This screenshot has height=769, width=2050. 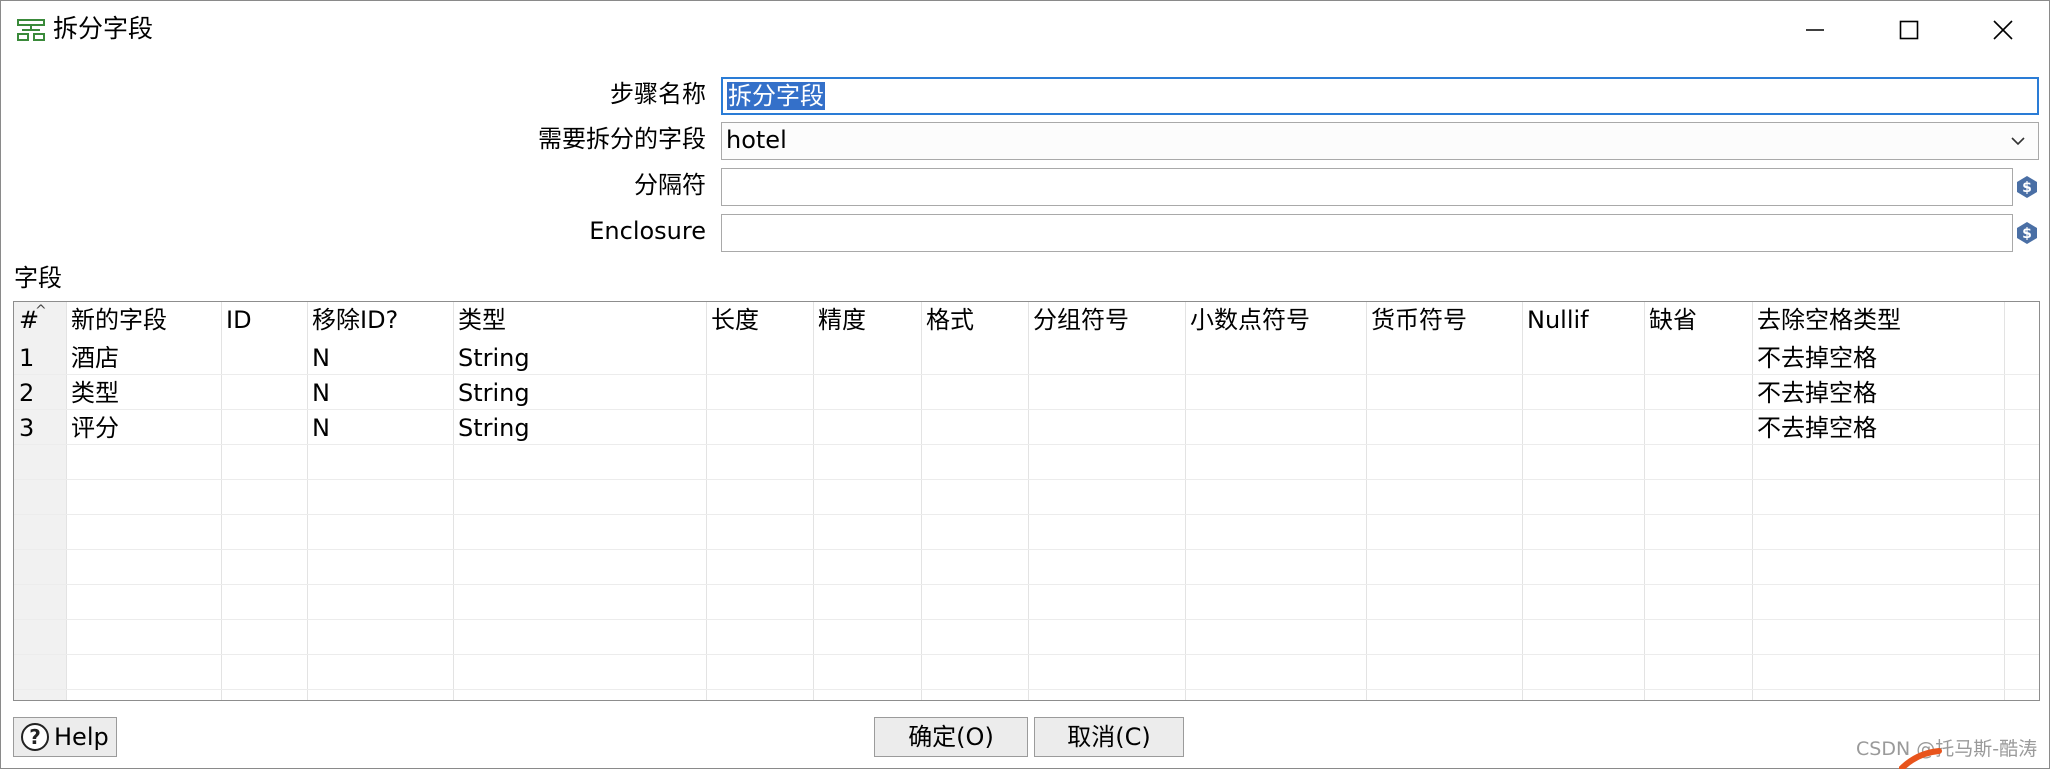 I want to click on row-number: 3, so click(x=27, y=428).